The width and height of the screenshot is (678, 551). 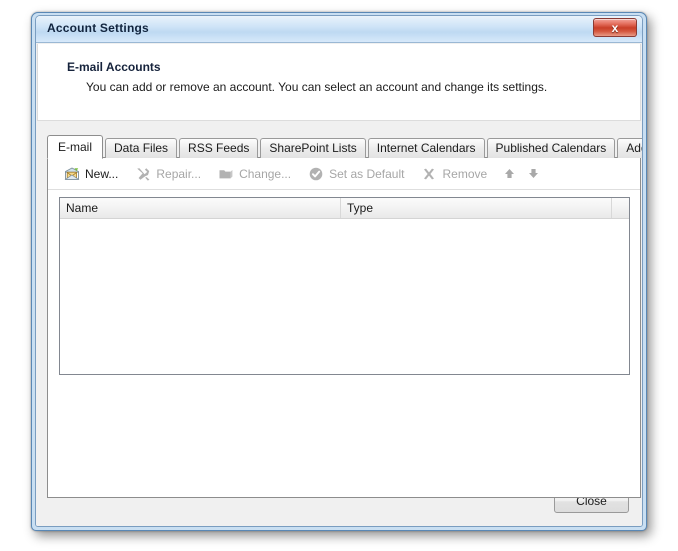 I want to click on set-default-check-icon, so click(x=316, y=174).